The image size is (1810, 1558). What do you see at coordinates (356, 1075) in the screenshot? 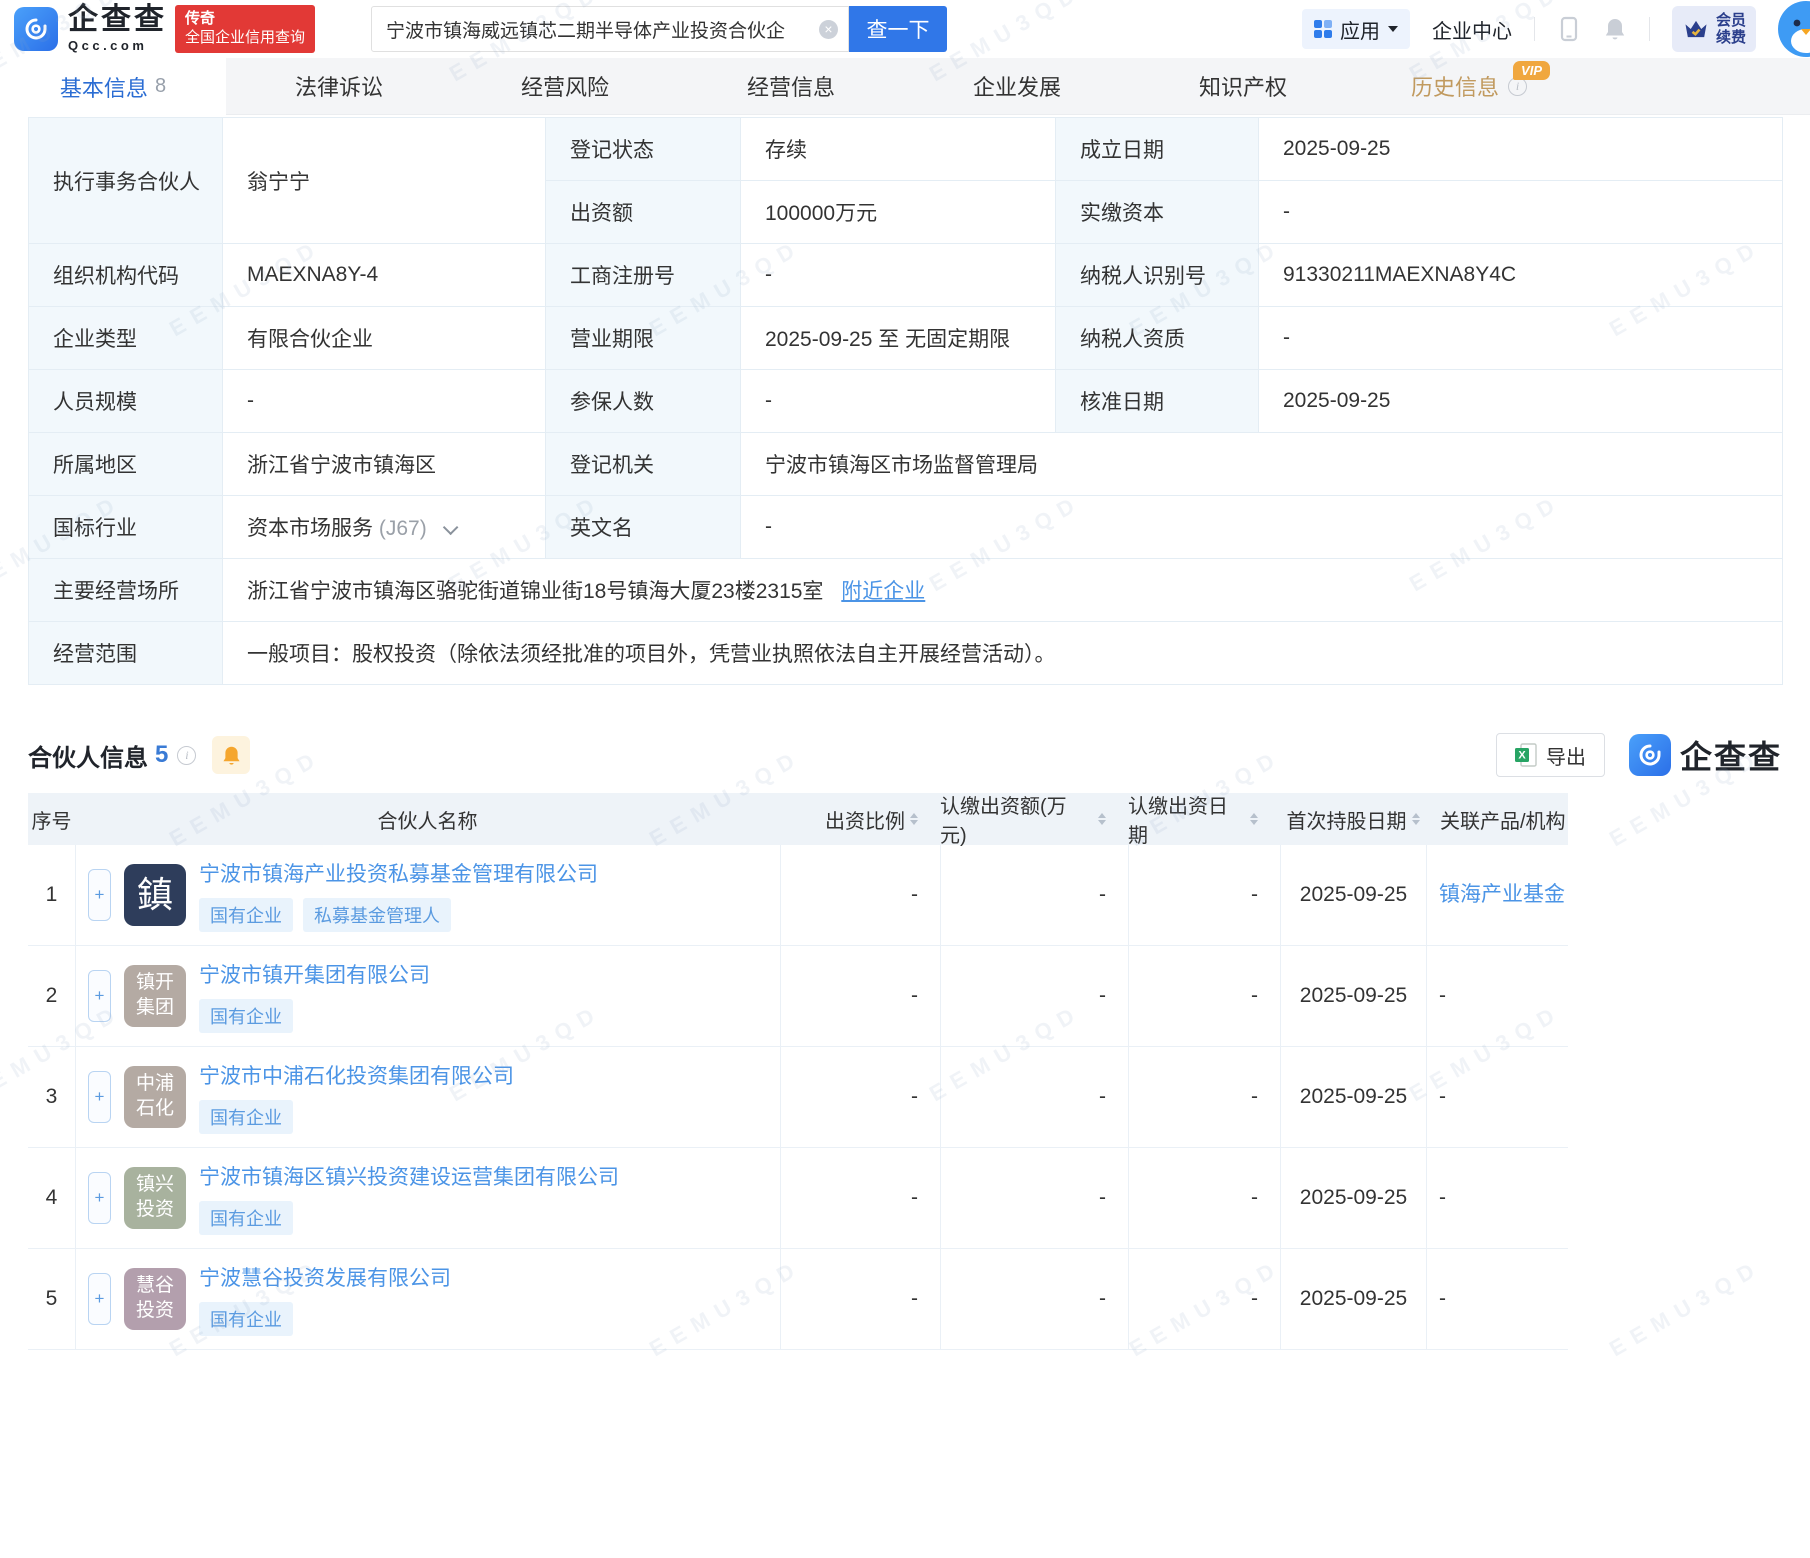
I see `partner-name-link: 宁波市中浦石化投资集团有限公司` at bounding box center [356, 1075].